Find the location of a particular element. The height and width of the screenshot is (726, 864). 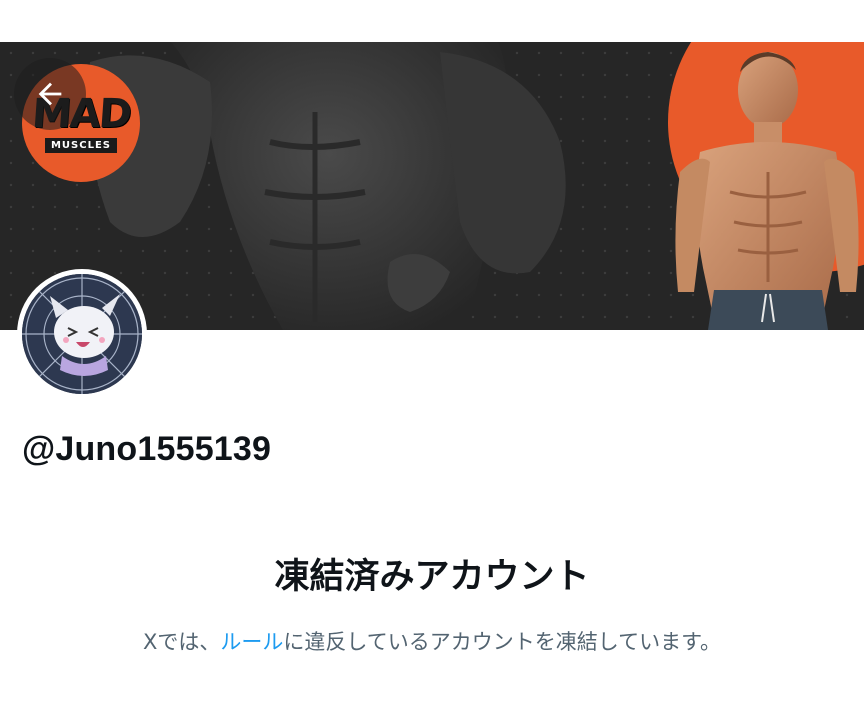

suspended-account-message: Xでは、ルールに違反しているアカウントを凍結しています。 is located at coordinates (432, 641).